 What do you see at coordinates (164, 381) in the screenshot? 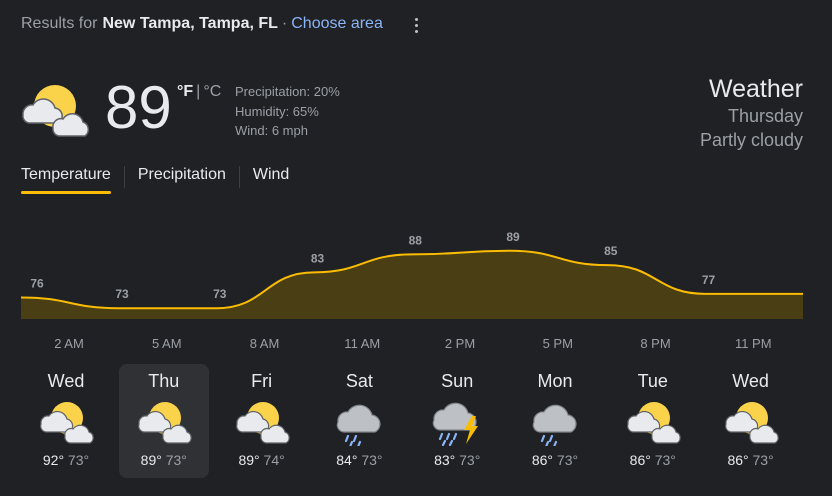
I see `forecast-day-name: Thu` at bounding box center [164, 381].